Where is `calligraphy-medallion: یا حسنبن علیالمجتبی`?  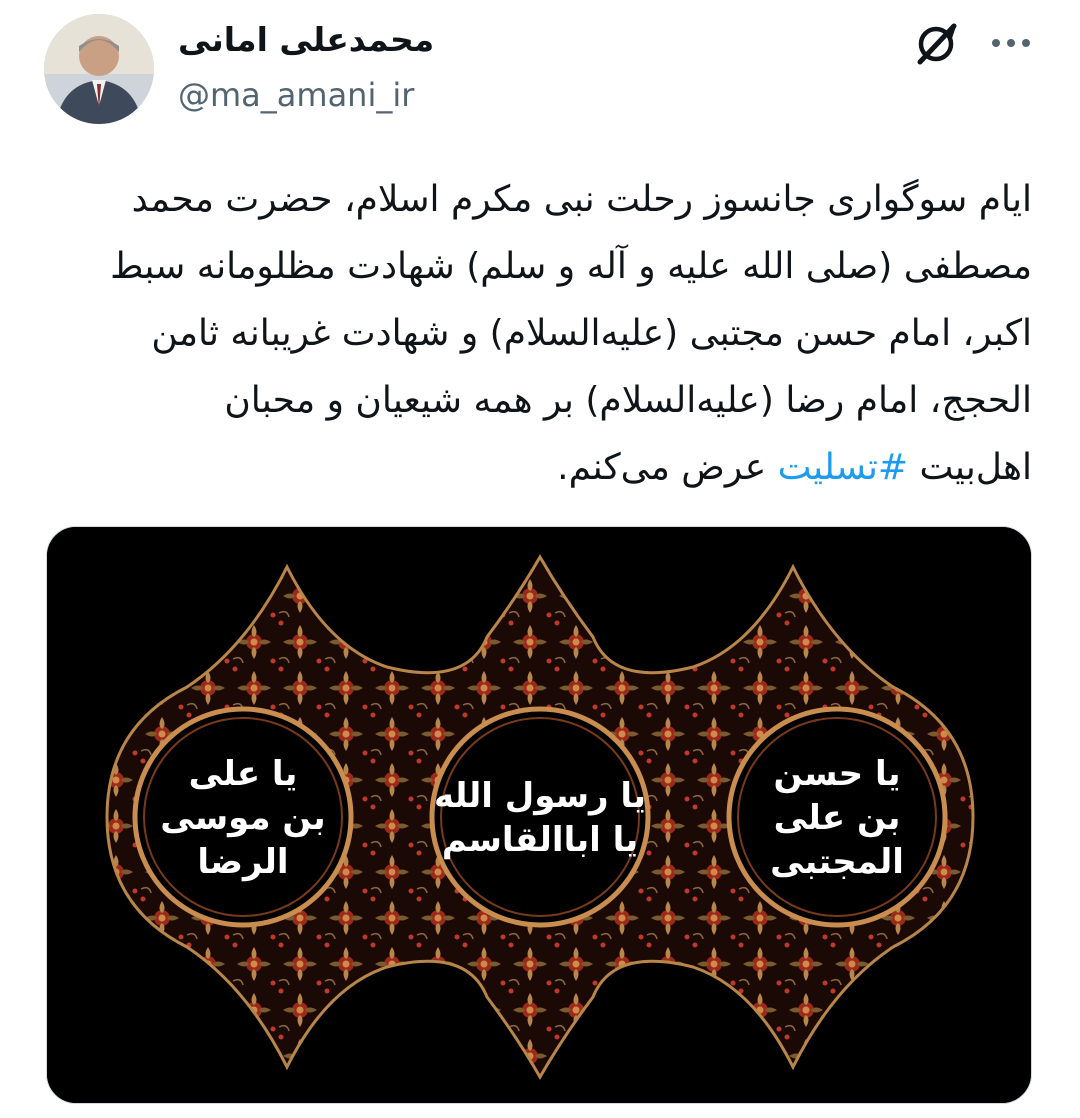
calligraphy-medallion: یا حسنبن علیالمجتبی is located at coordinates (837, 817).